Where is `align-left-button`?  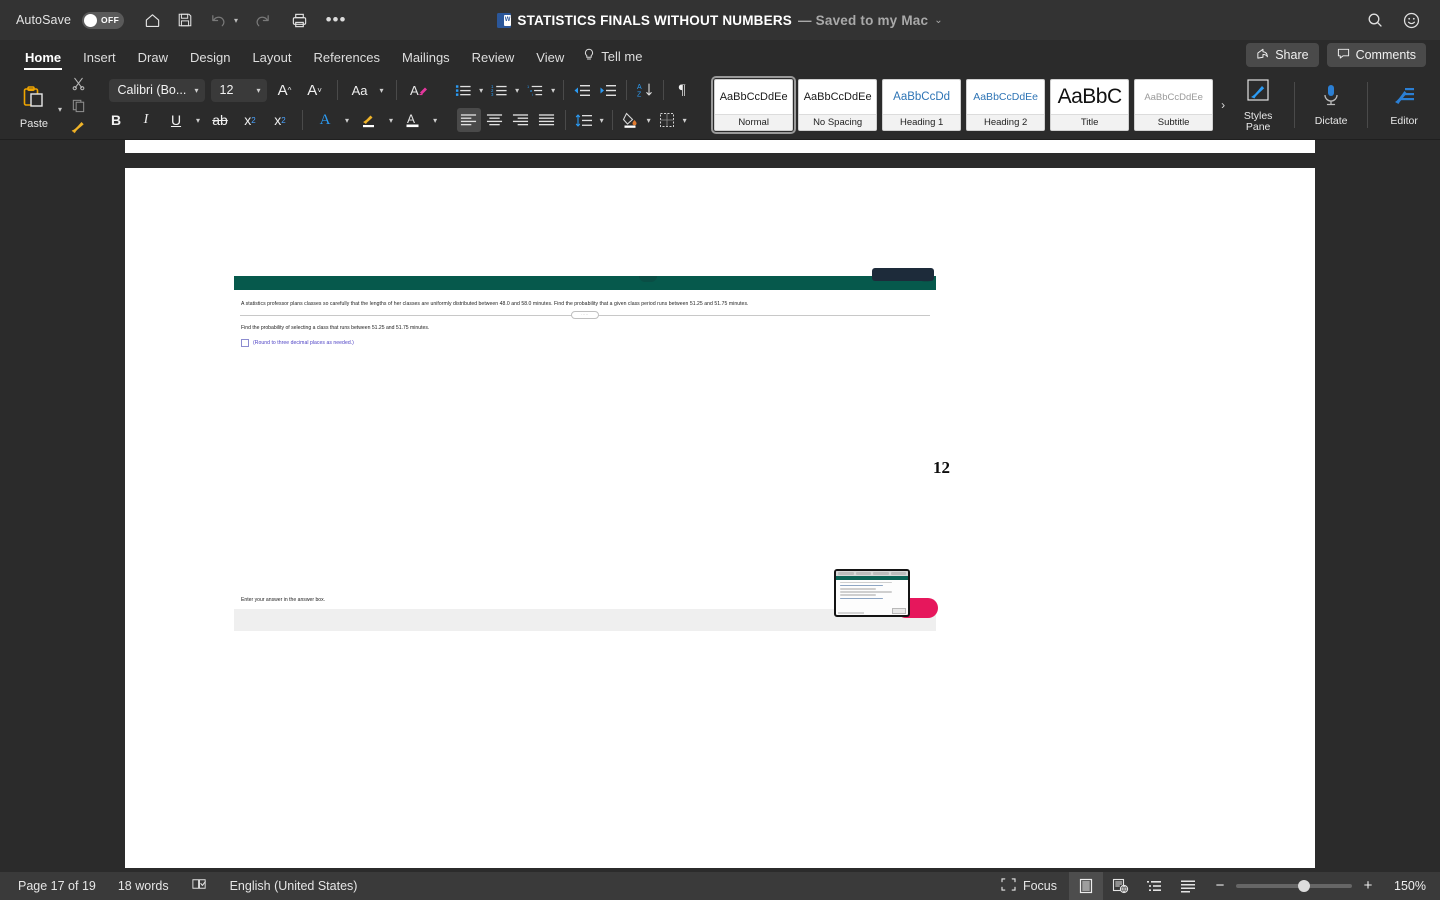
align-left-button is located at coordinates (468, 120).